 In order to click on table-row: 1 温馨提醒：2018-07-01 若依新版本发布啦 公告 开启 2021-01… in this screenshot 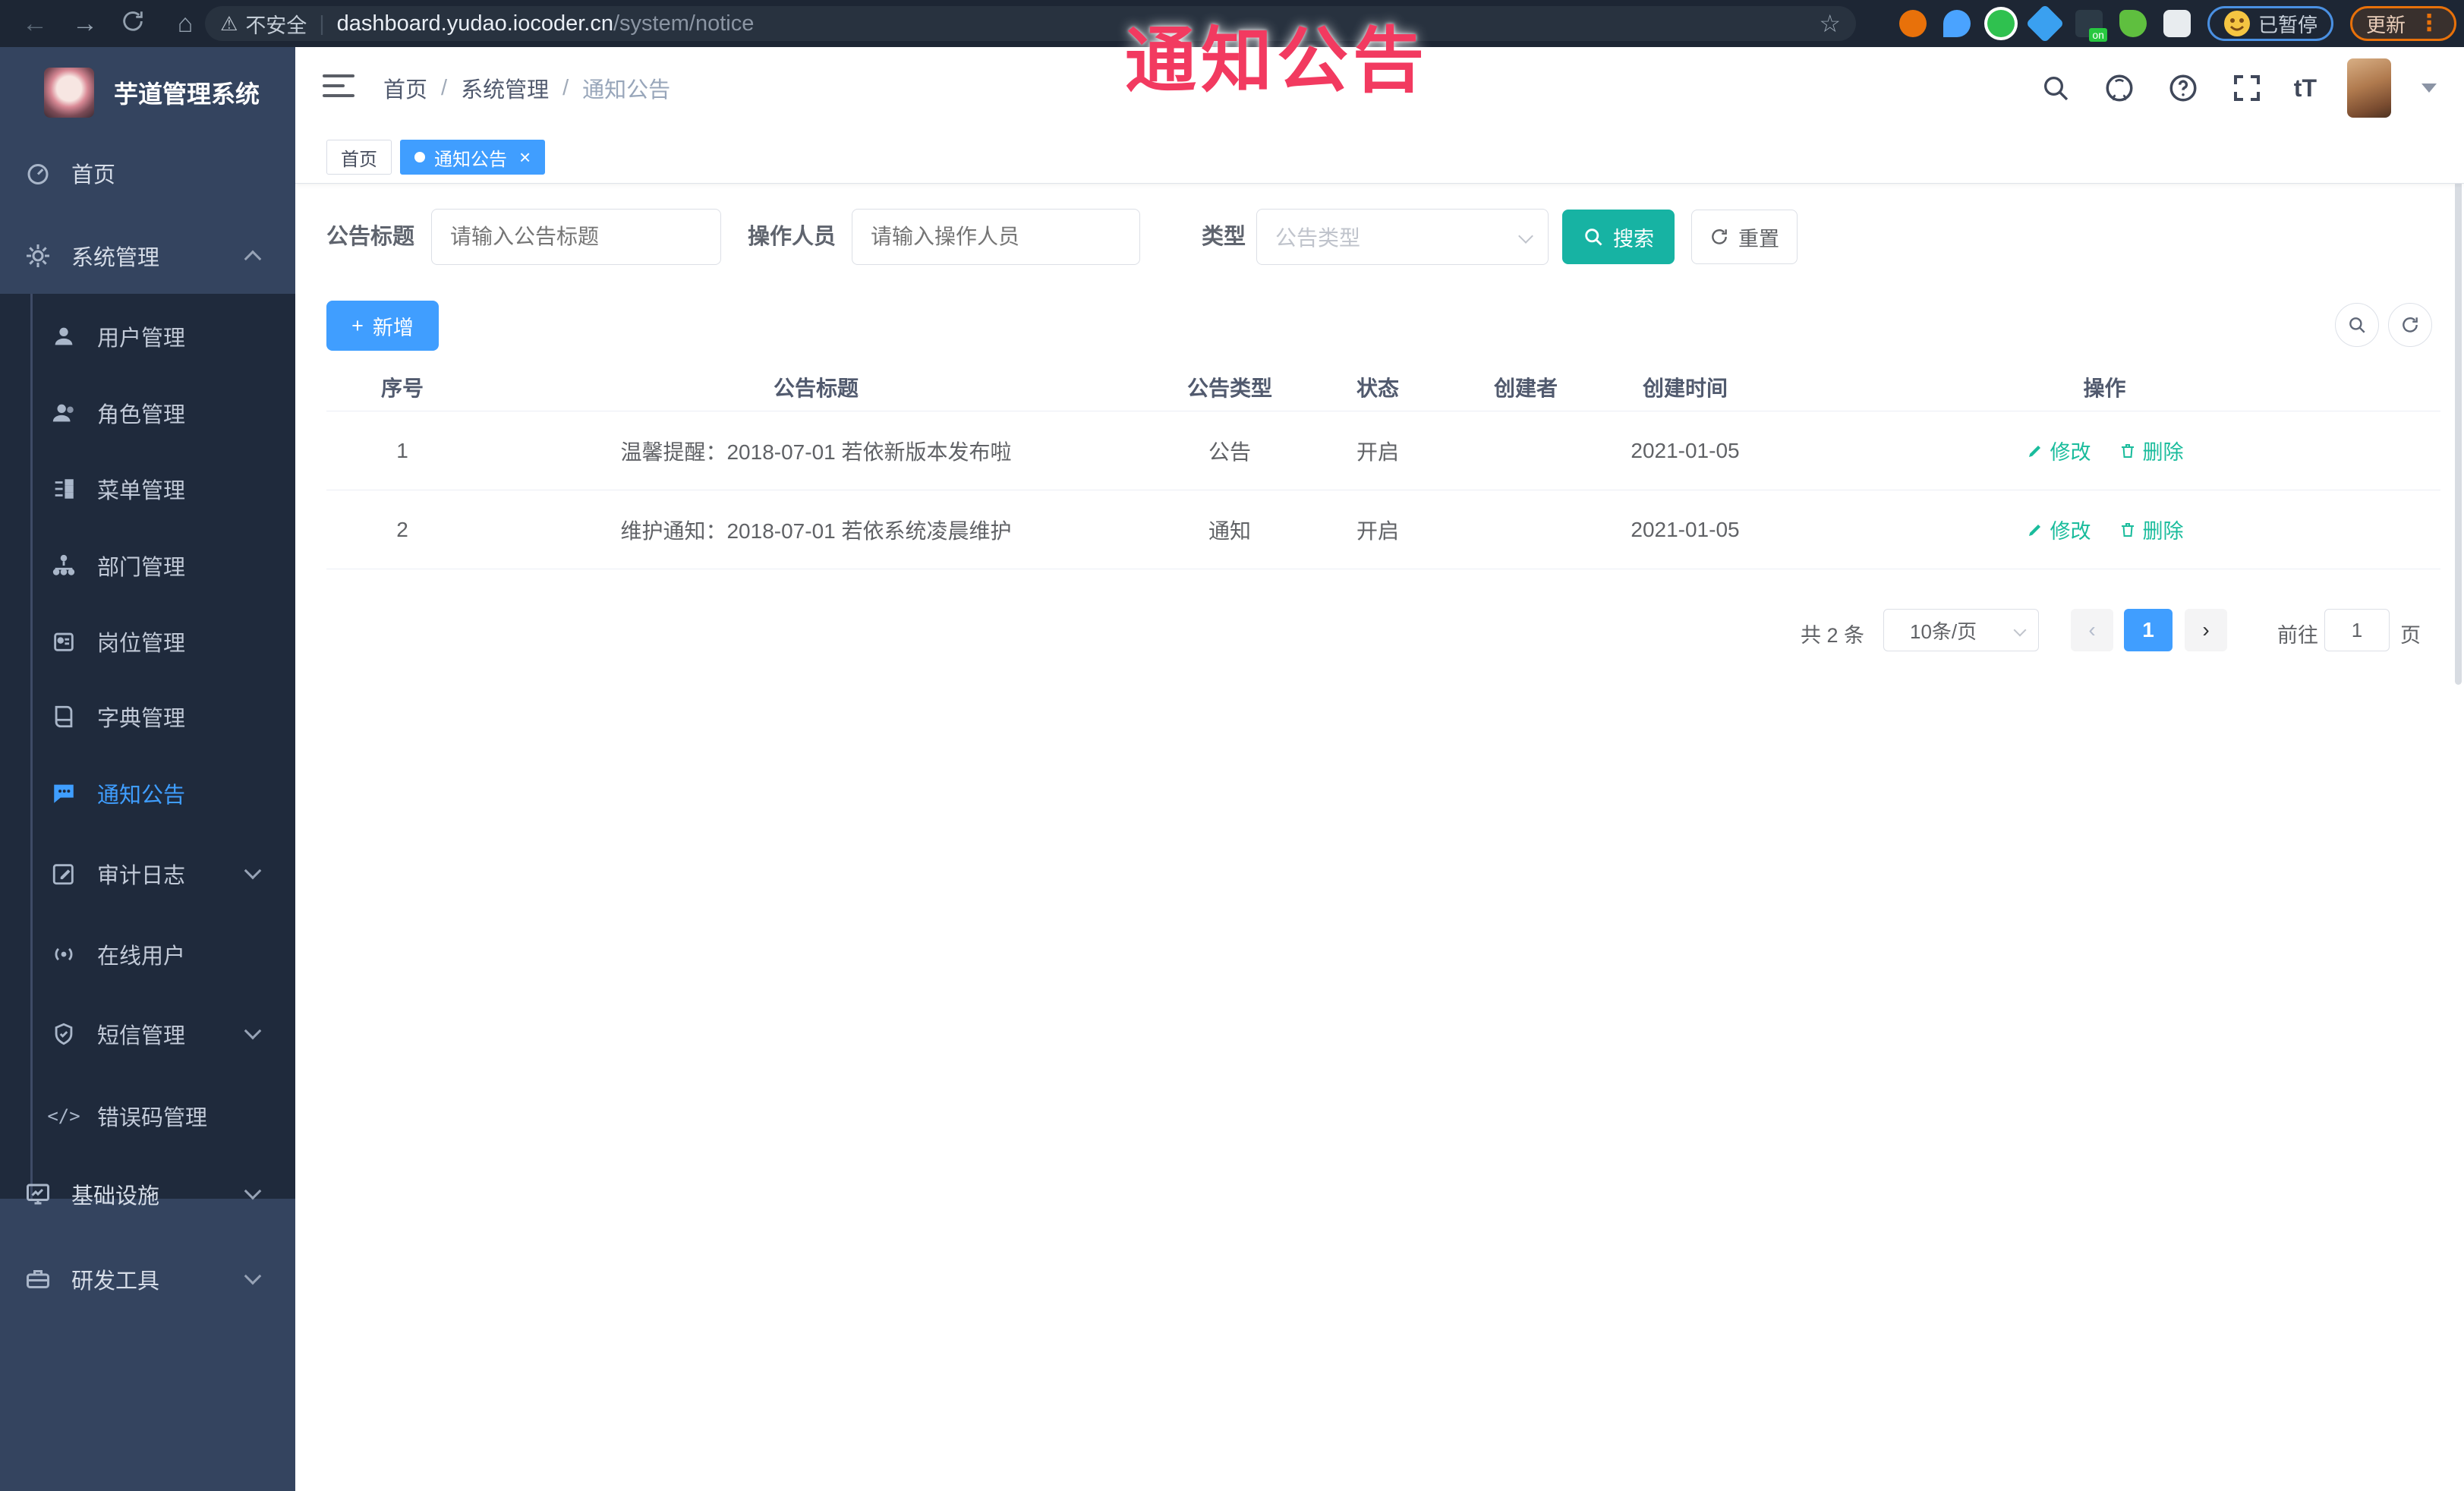, I will do `click(1383, 450)`.